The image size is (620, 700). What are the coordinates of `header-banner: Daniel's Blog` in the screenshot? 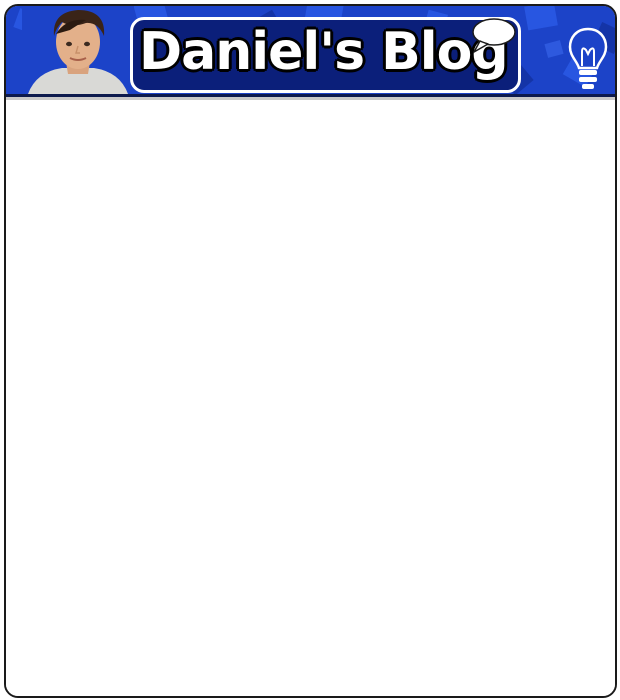 It's located at (310, 51).